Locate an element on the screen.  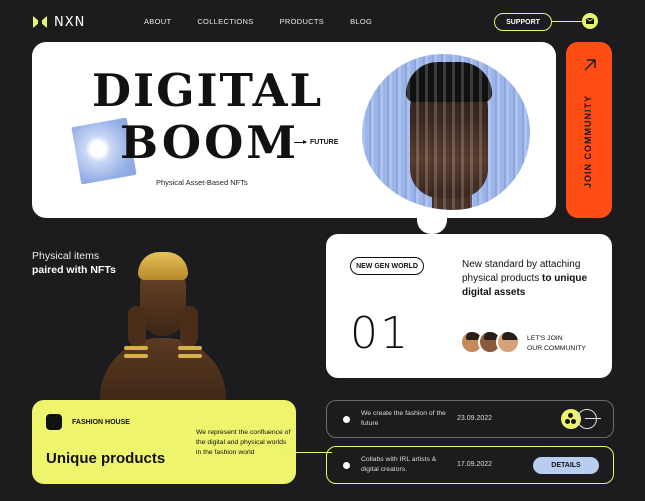
hero-tab is located at coordinates (432, 224).